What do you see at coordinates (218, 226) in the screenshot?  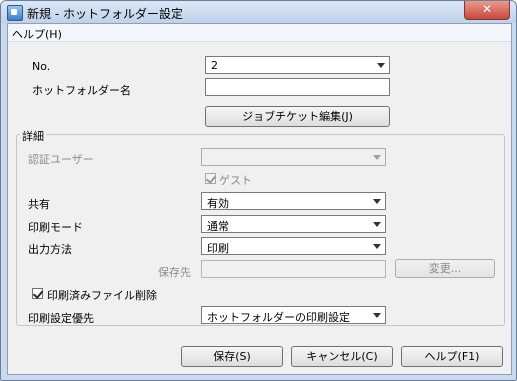 I see `print-mode-value: 通常` at bounding box center [218, 226].